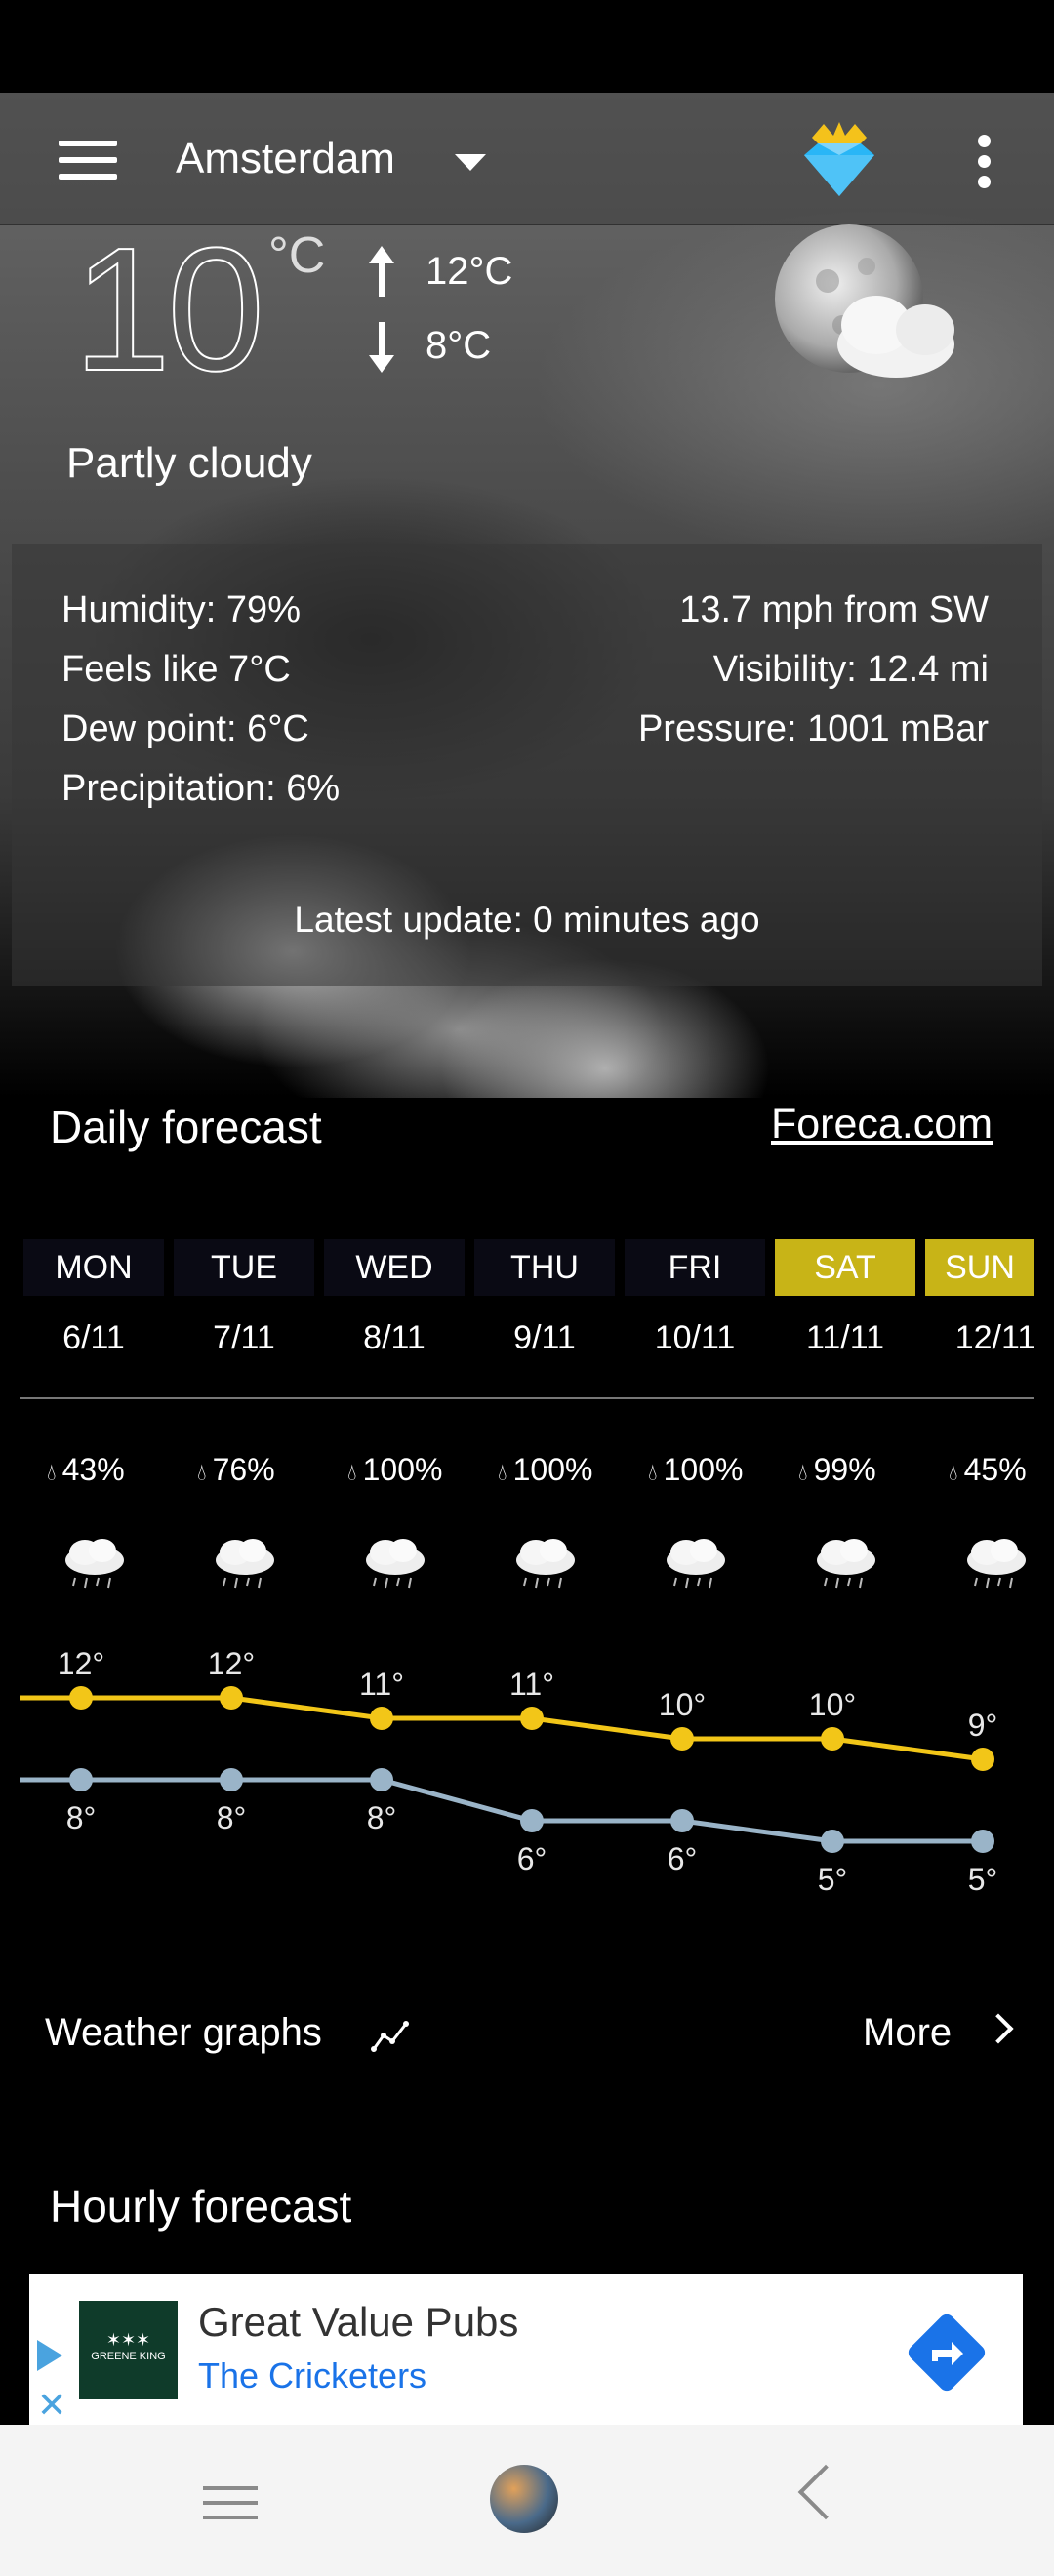 Image resolution: width=1054 pixels, height=2576 pixels. Describe the element at coordinates (128, 2356) in the screenshot. I see `ad-logo-text: GREENE KING` at that location.